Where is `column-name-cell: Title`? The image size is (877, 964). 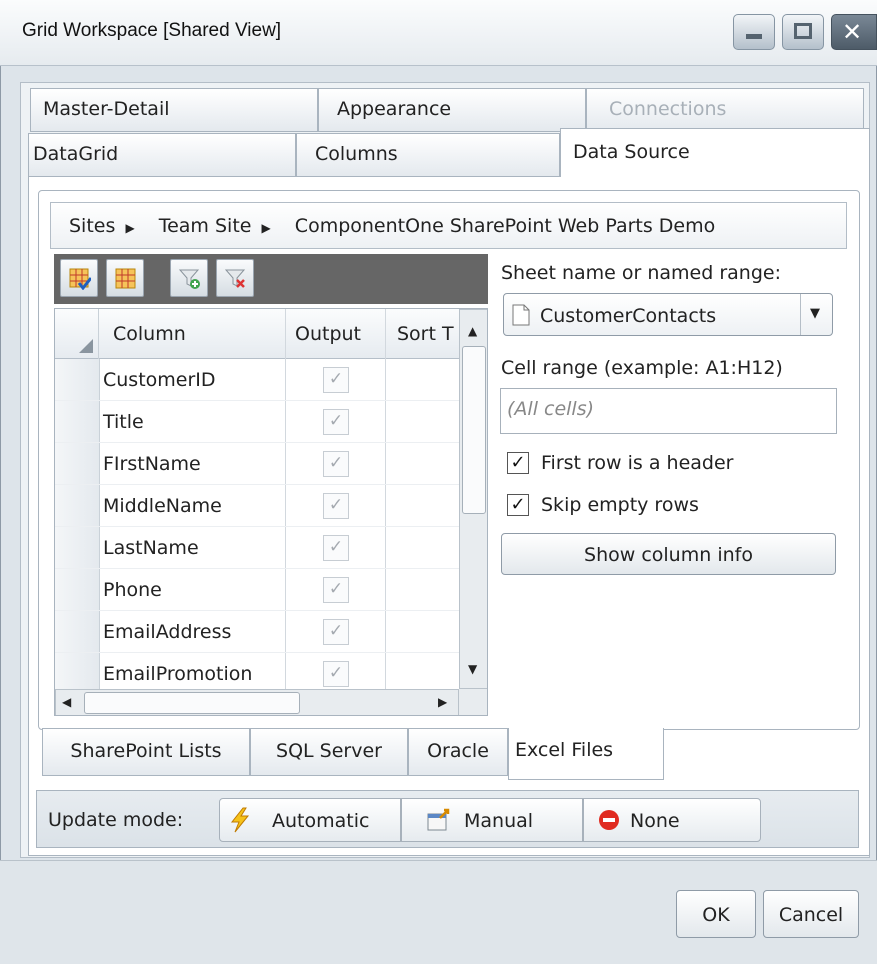 column-name-cell: Title is located at coordinates (123, 422).